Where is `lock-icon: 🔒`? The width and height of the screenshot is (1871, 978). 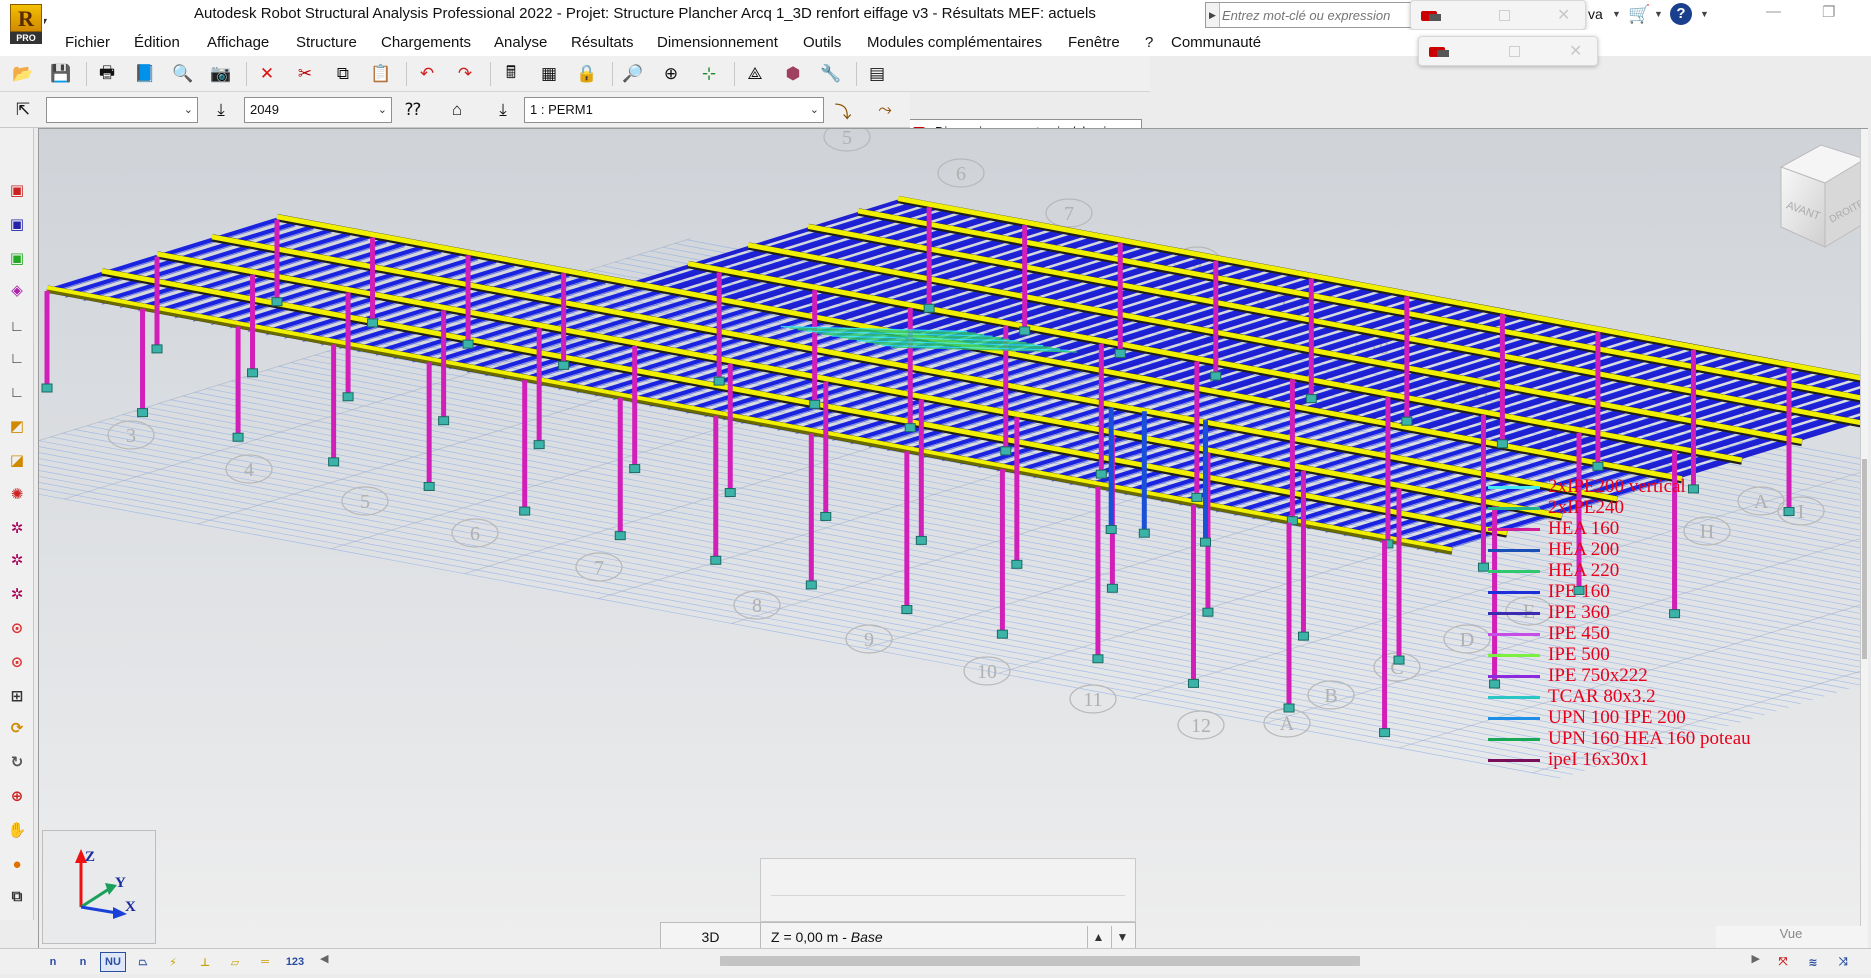 lock-icon: 🔒 is located at coordinates (587, 74).